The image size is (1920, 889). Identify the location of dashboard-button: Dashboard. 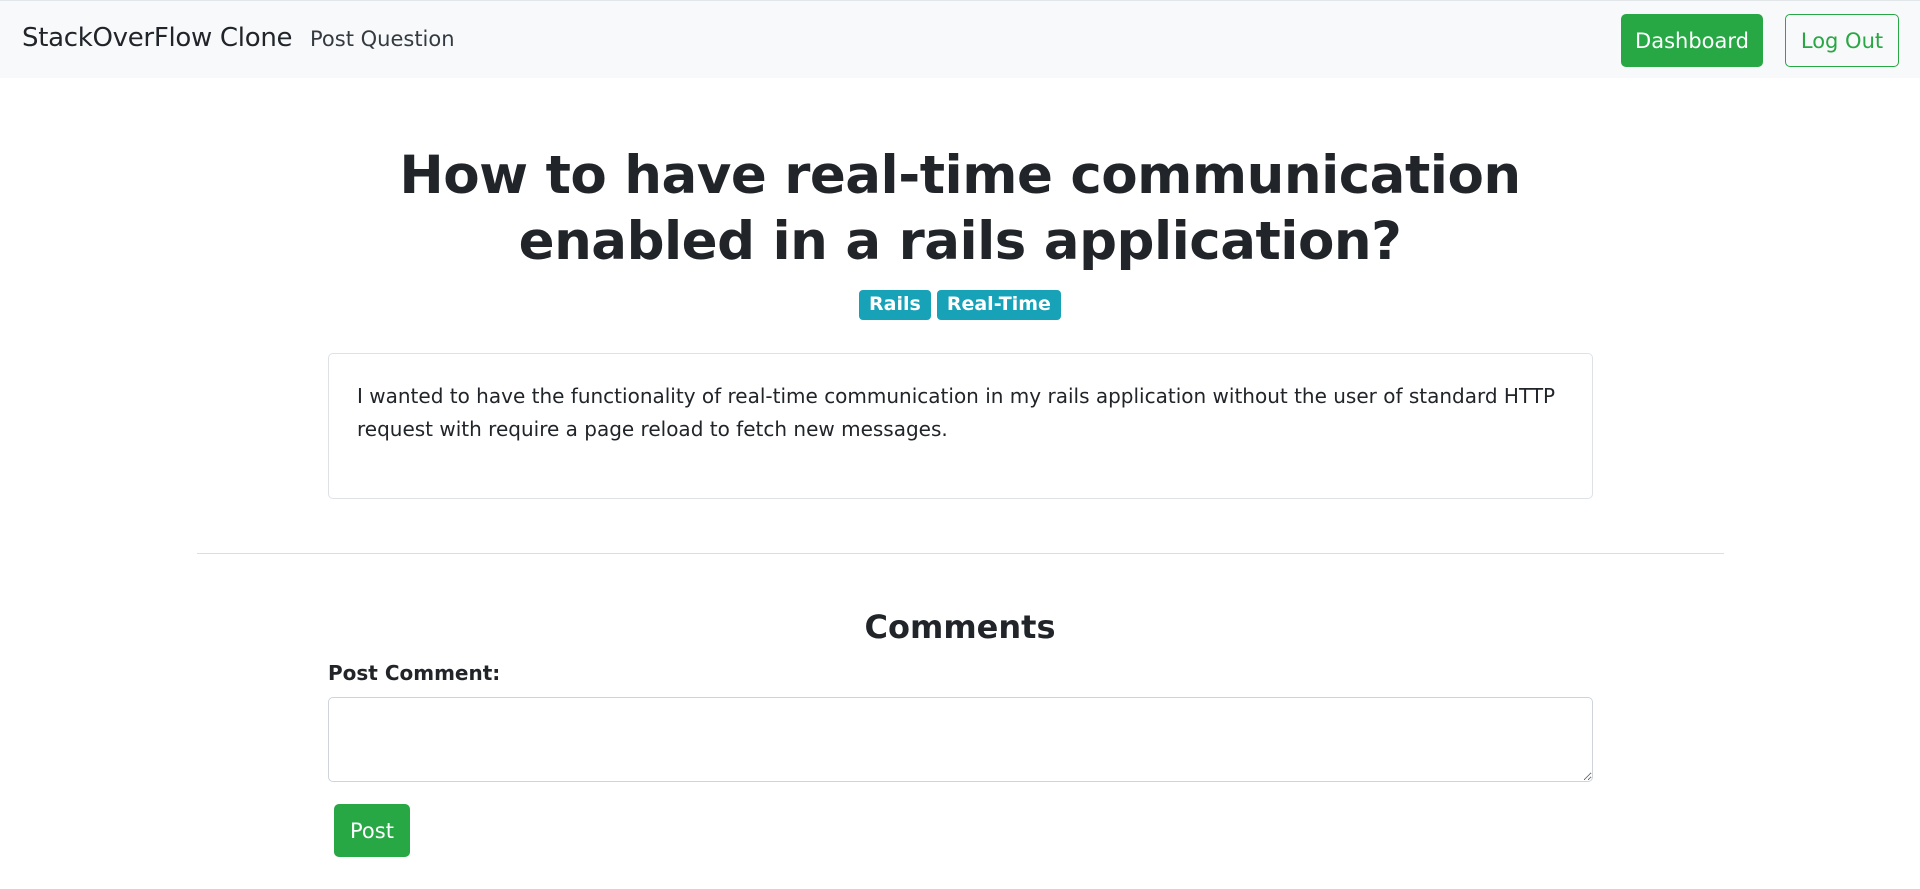
(1692, 40).